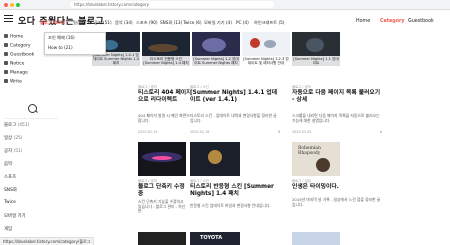  Describe the element at coordinates (6, 54) in the screenshot. I see `book-icon` at that location.